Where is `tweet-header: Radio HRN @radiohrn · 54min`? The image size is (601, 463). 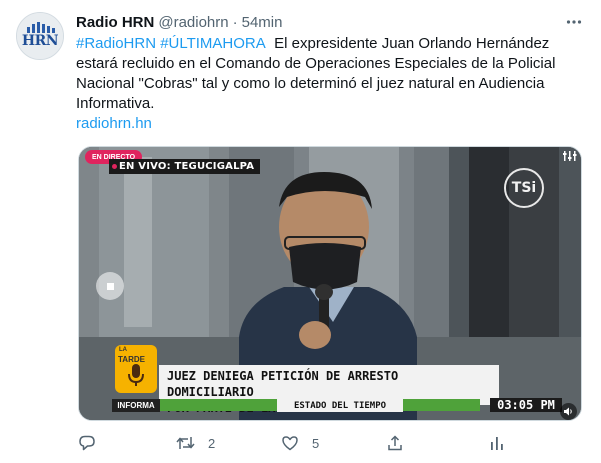 tweet-header: Radio HRN @radiohrn · 54min is located at coordinates (179, 22).